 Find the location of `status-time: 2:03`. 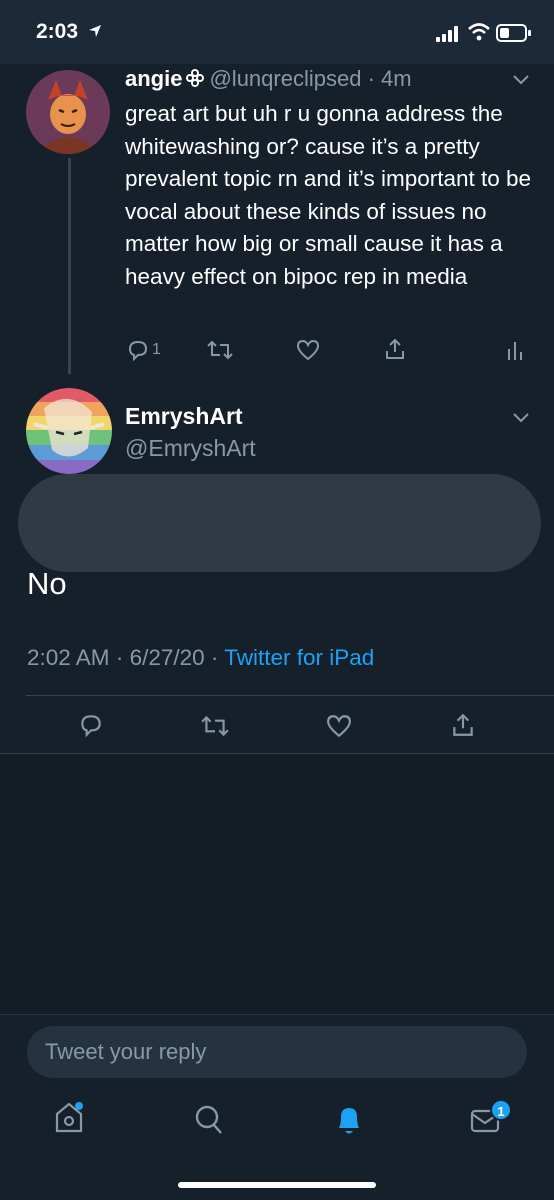

status-time: 2:03 is located at coordinates (57, 31).